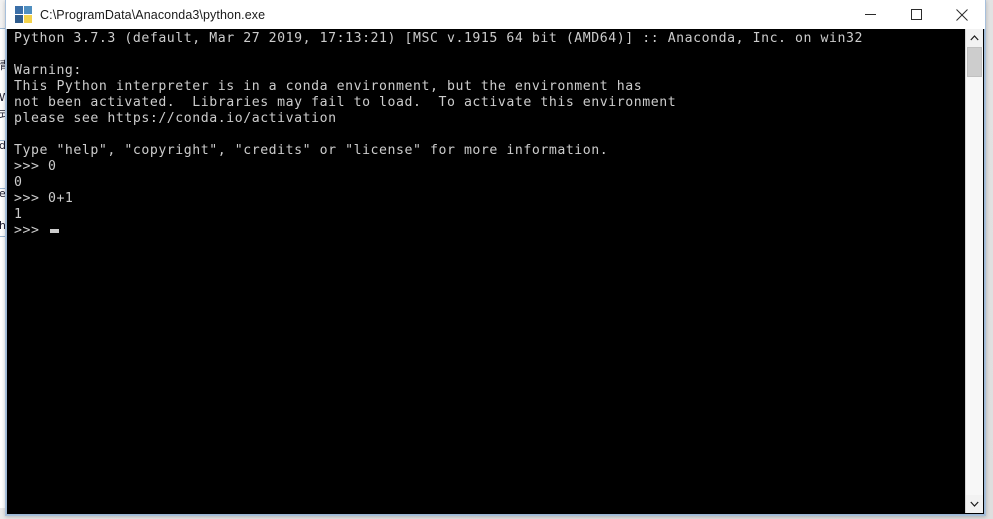 Image resolution: width=993 pixels, height=519 pixels. I want to click on scrollbar-track, so click(974, 271).